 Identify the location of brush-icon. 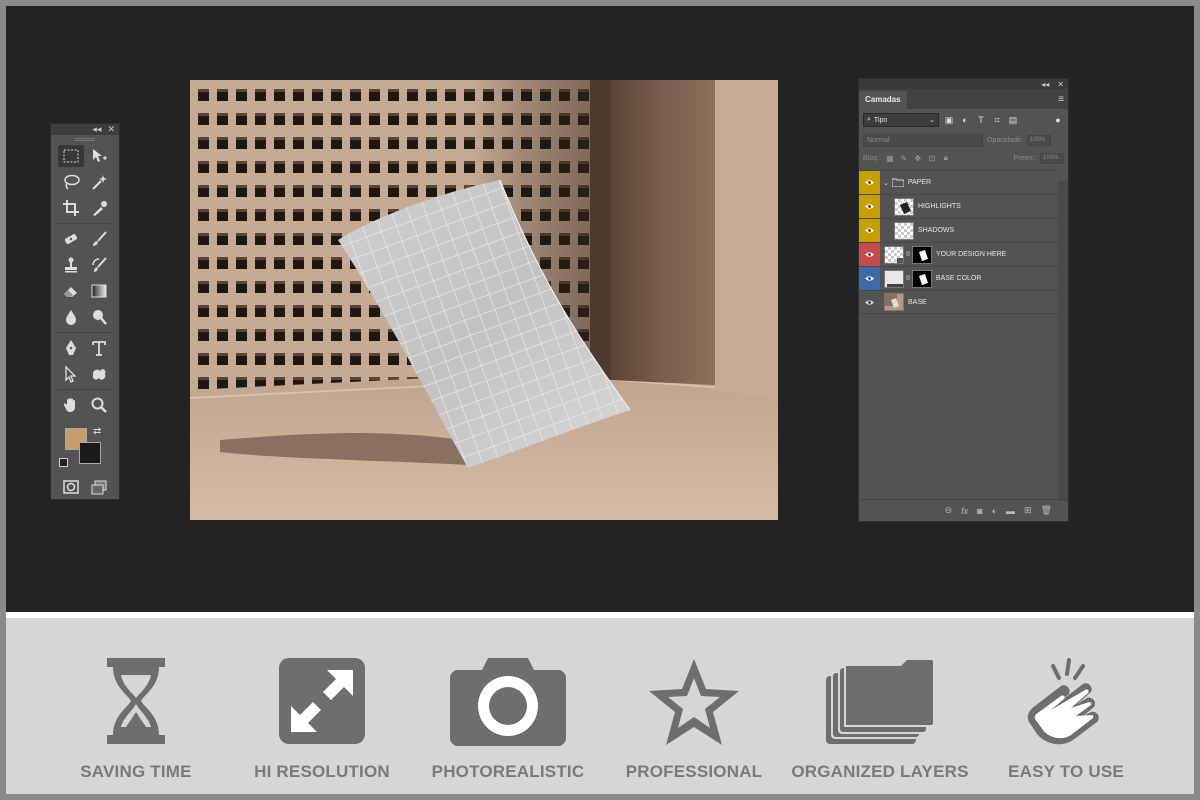
(99, 239).